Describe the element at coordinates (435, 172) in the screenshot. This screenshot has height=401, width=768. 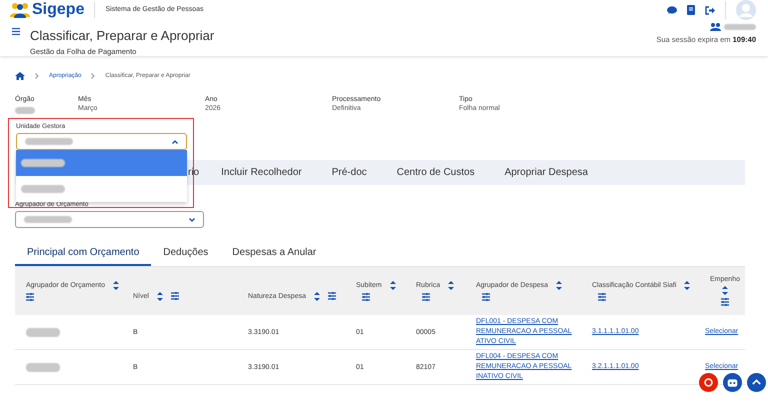
I see `step-tab: Centro de Custos` at that location.